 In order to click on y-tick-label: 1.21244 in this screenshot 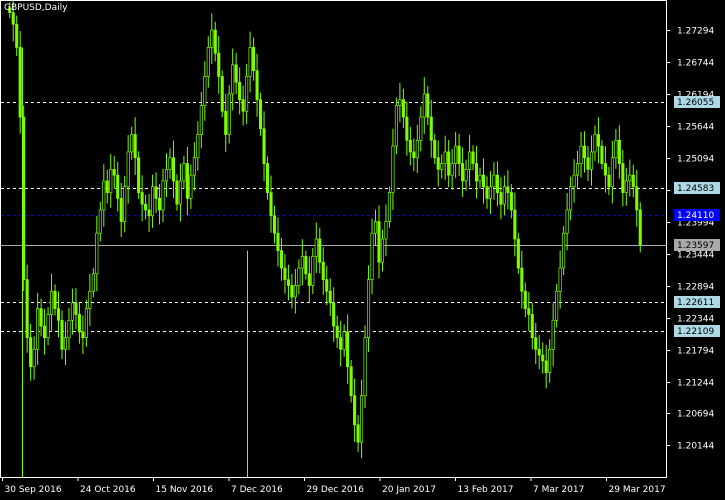, I will do `click(695, 384)`.